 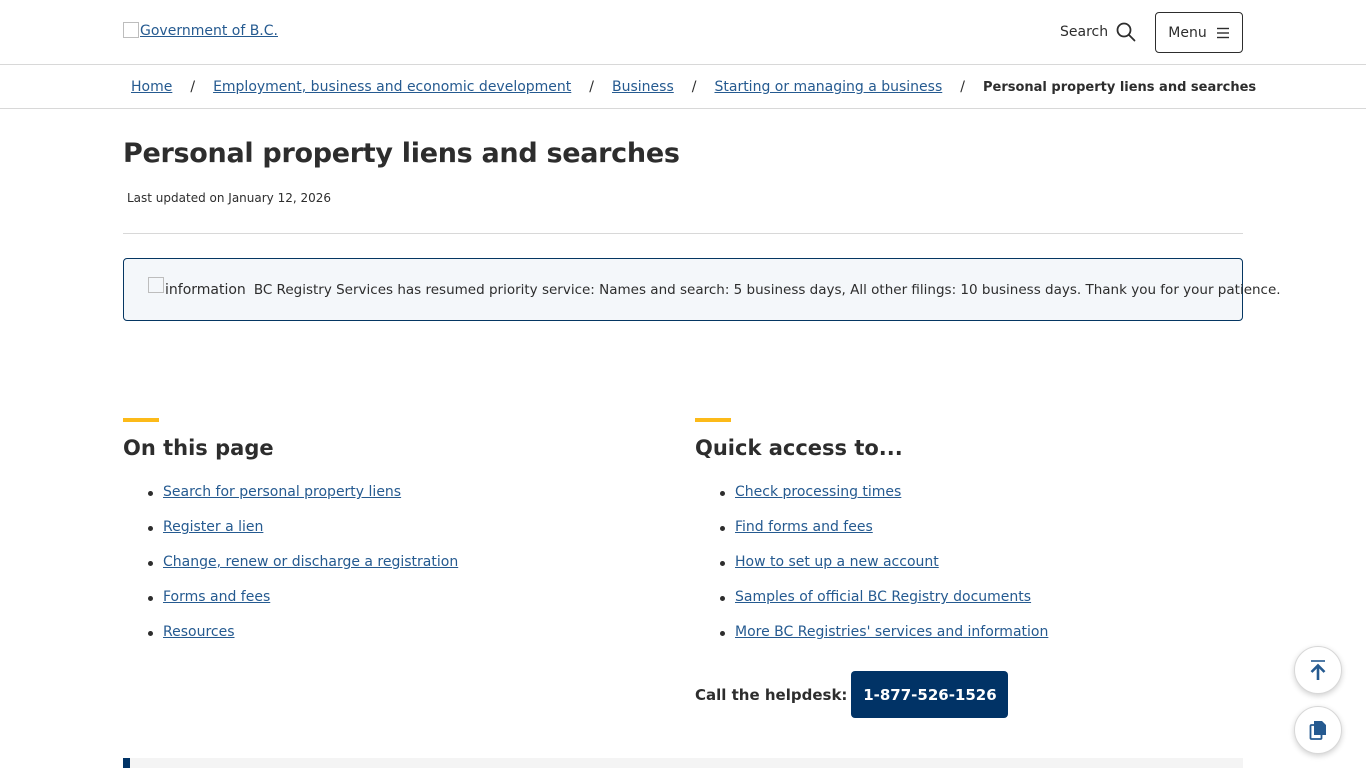 I want to click on list-item: How to set up a new account, so click(x=967, y=571).